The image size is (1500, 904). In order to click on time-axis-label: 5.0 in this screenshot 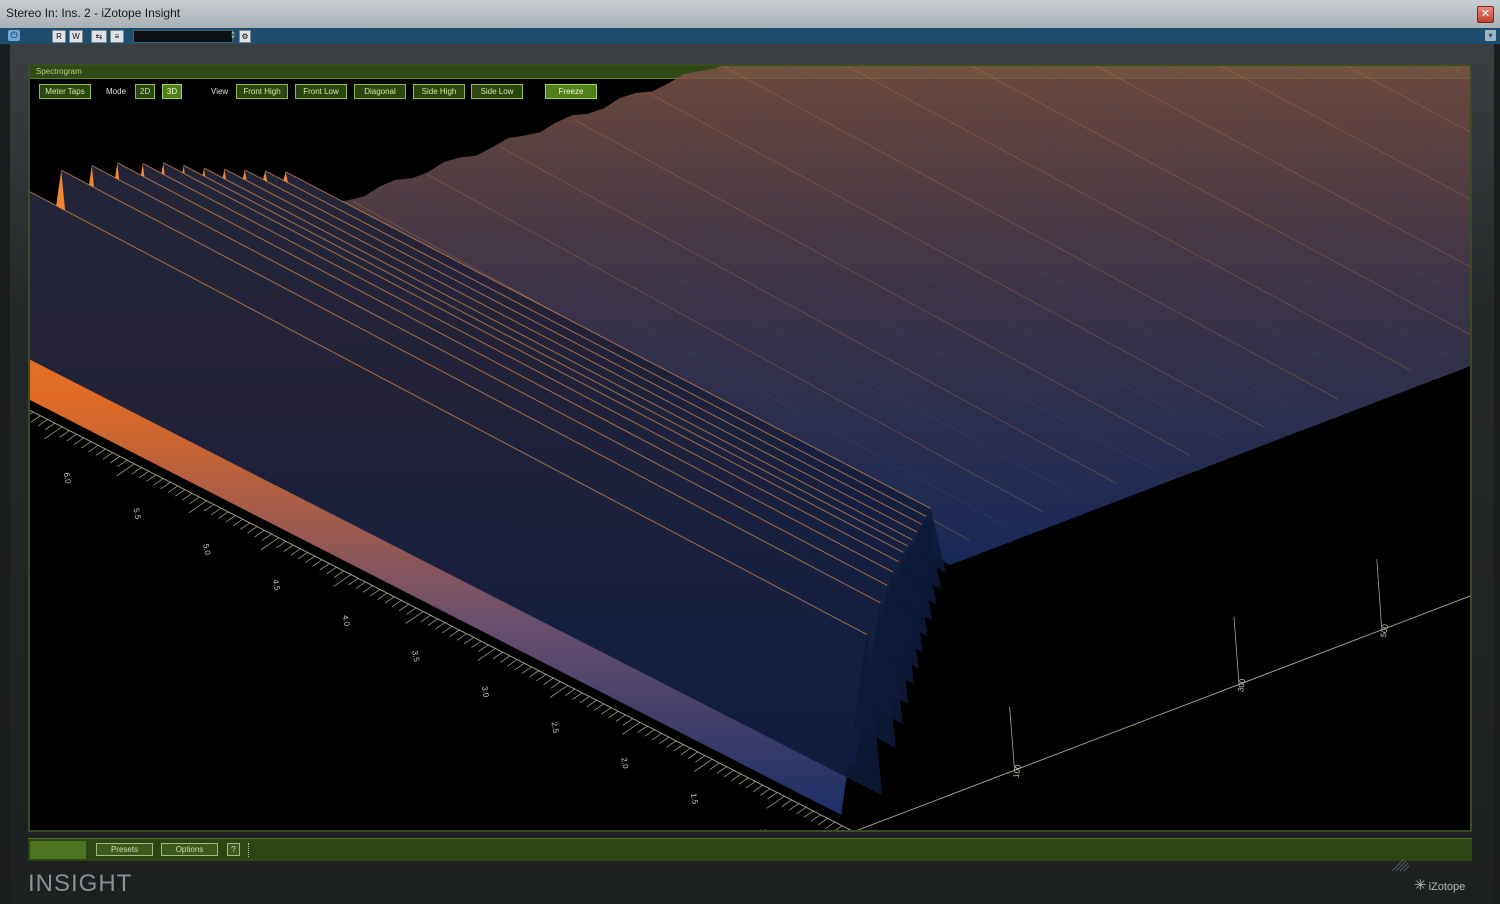, I will do `click(206, 549)`.